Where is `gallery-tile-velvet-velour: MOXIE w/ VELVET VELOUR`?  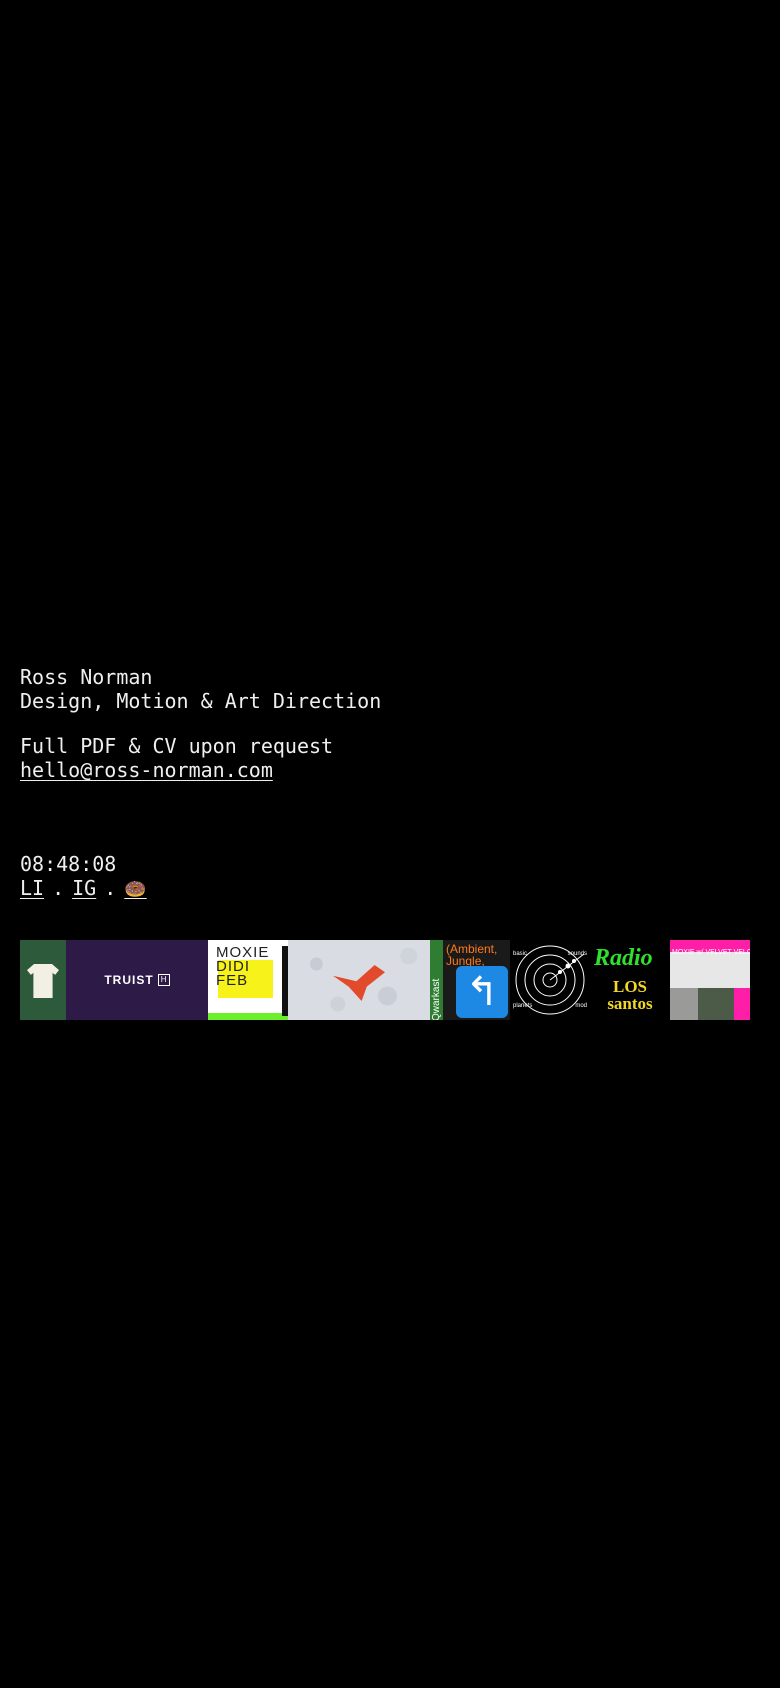 gallery-tile-velvet-velour: MOXIE w/ VELVET VELOUR is located at coordinates (710, 980).